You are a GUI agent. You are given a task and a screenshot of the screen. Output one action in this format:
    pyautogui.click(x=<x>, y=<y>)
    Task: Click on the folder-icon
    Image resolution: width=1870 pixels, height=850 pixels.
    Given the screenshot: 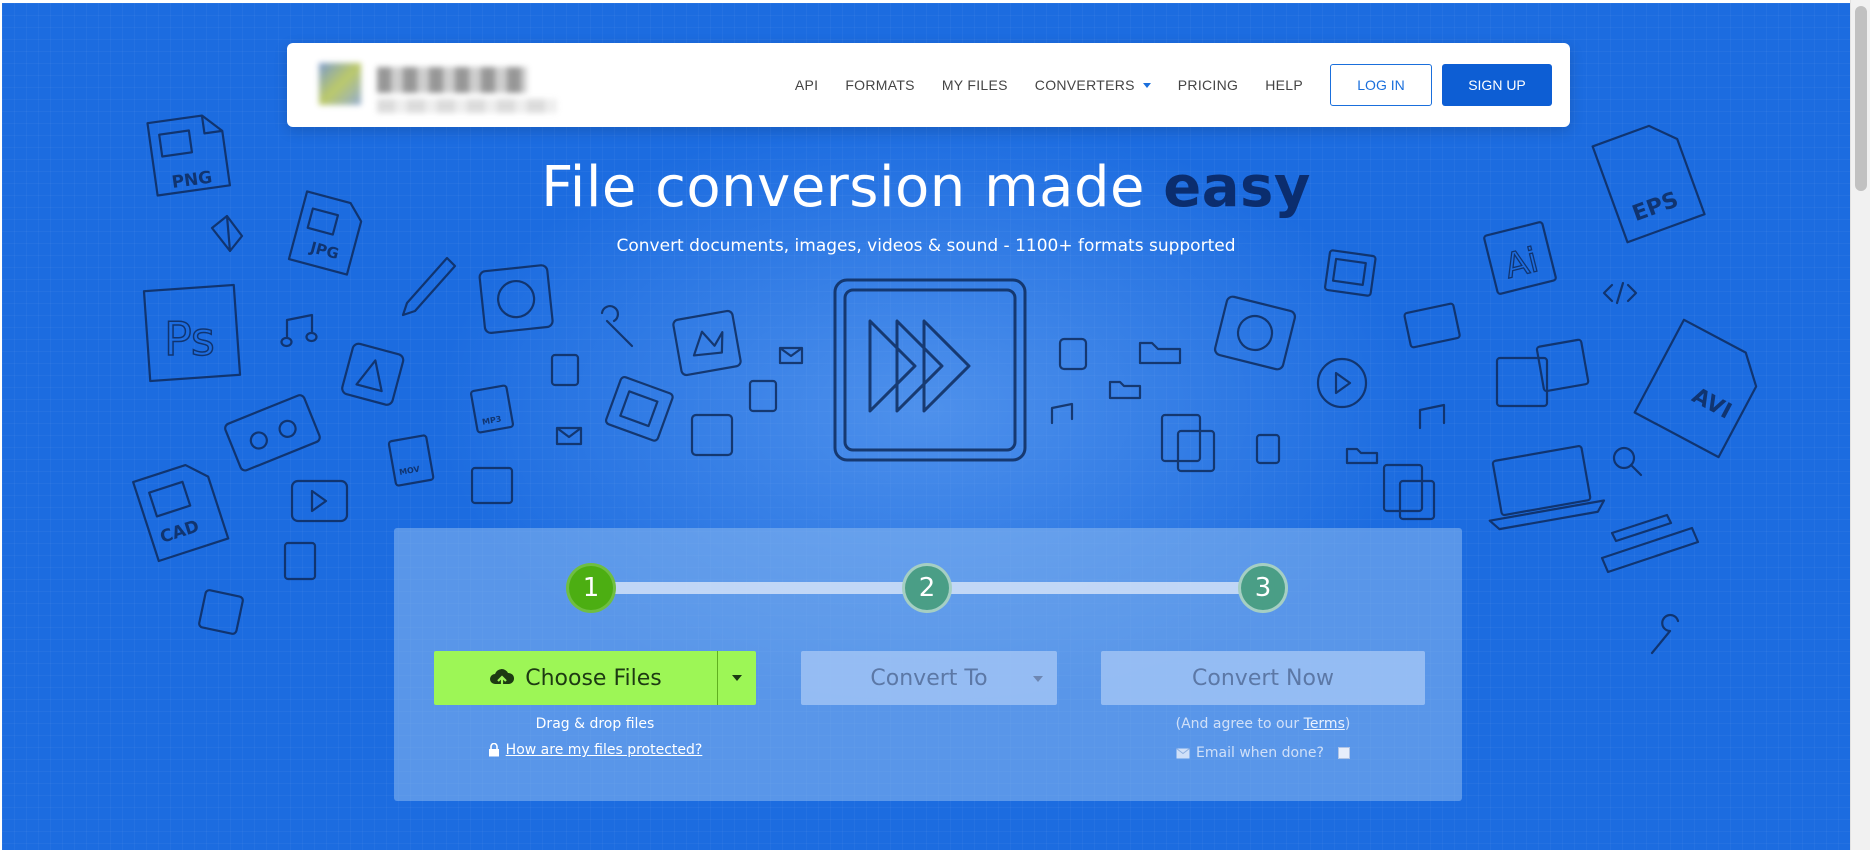 What is the action you would take?
    pyautogui.click(x=1160, y=353)
    